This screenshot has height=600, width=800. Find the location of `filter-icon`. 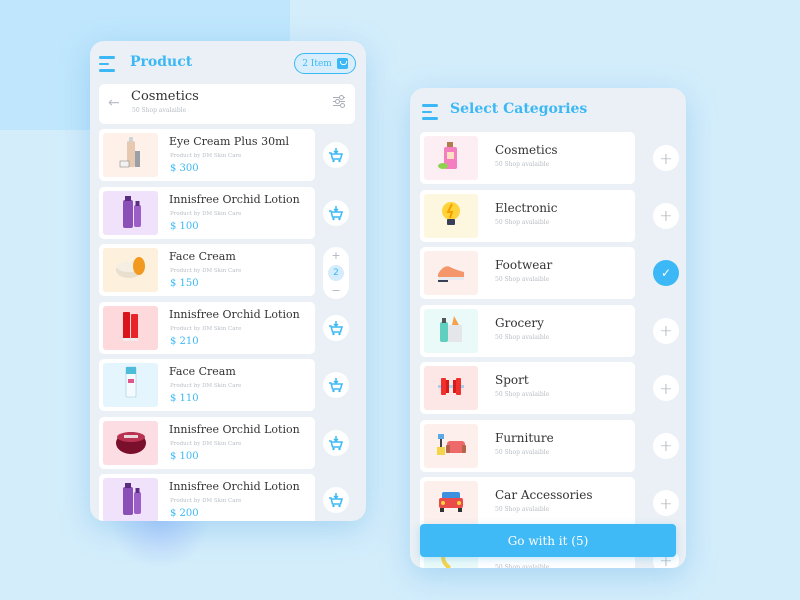

filter-icon is located at coordinates (339, 102).